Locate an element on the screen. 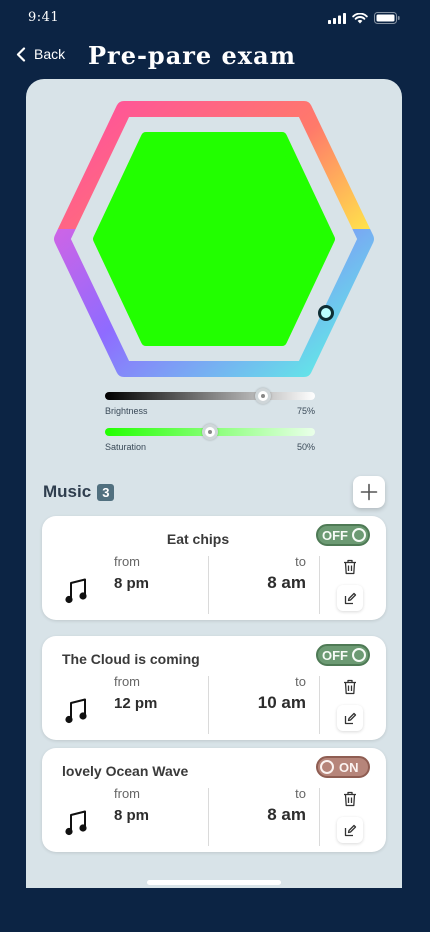 The height and width of the screenshot is (932, 430). item-title: The Cloud is coming is located at coordinates (131, 659).